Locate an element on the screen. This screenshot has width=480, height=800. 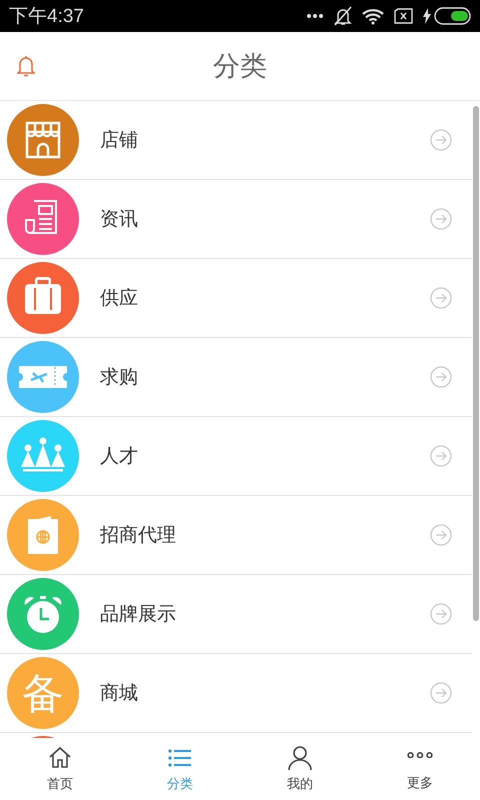
page-title: 分类 is located at coordinates (240, 67).